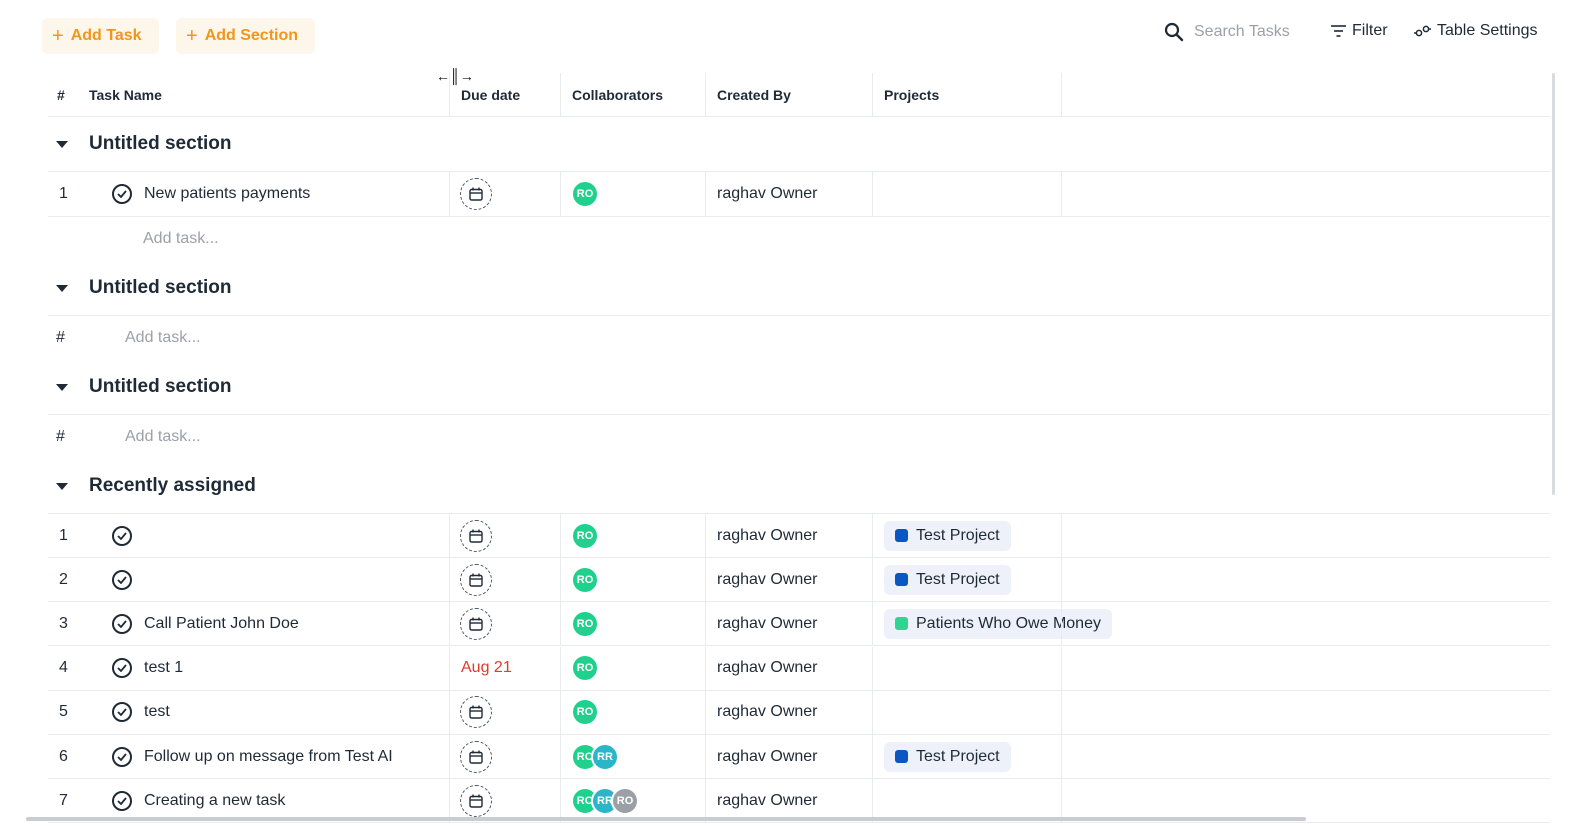 The width and height of the screenshot is (1584, 838). What do you see at coordinates (63, 535) in the screenshot?
I see `row-number: 1` at bounding box center [63, 535].